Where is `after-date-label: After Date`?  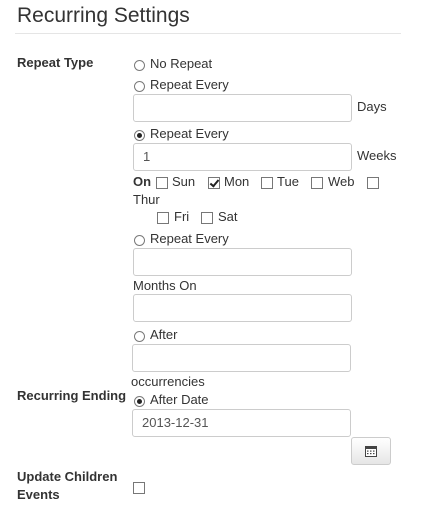 after-date-label: After Date is located at coordinates (179, 399).